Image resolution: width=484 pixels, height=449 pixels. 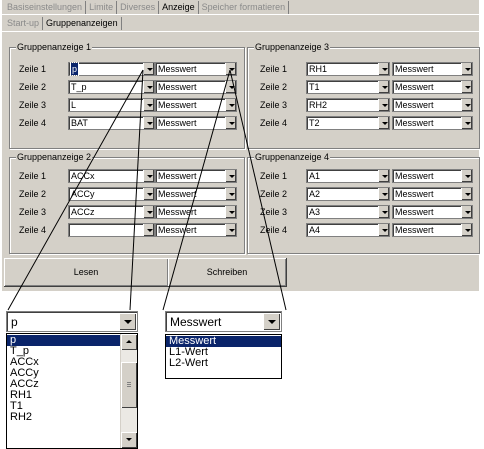 I want to click on zoom-mode-list: Messwert L1-Wert L2-Wert, so click(x=223, y=356).